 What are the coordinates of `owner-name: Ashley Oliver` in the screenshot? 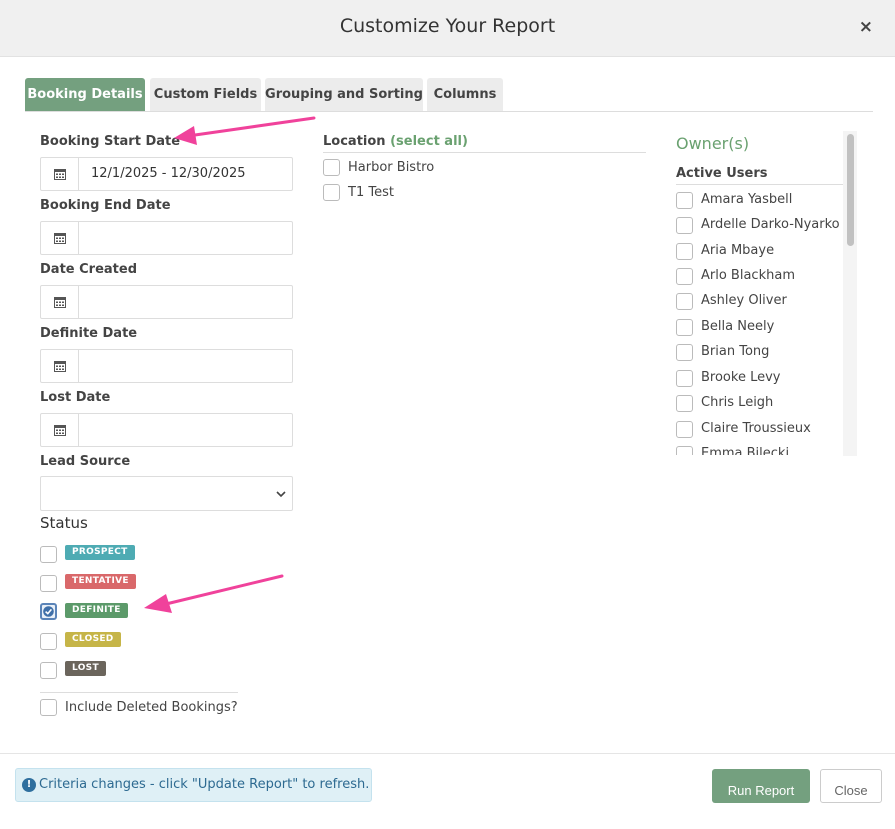 It's located at (744, 300).